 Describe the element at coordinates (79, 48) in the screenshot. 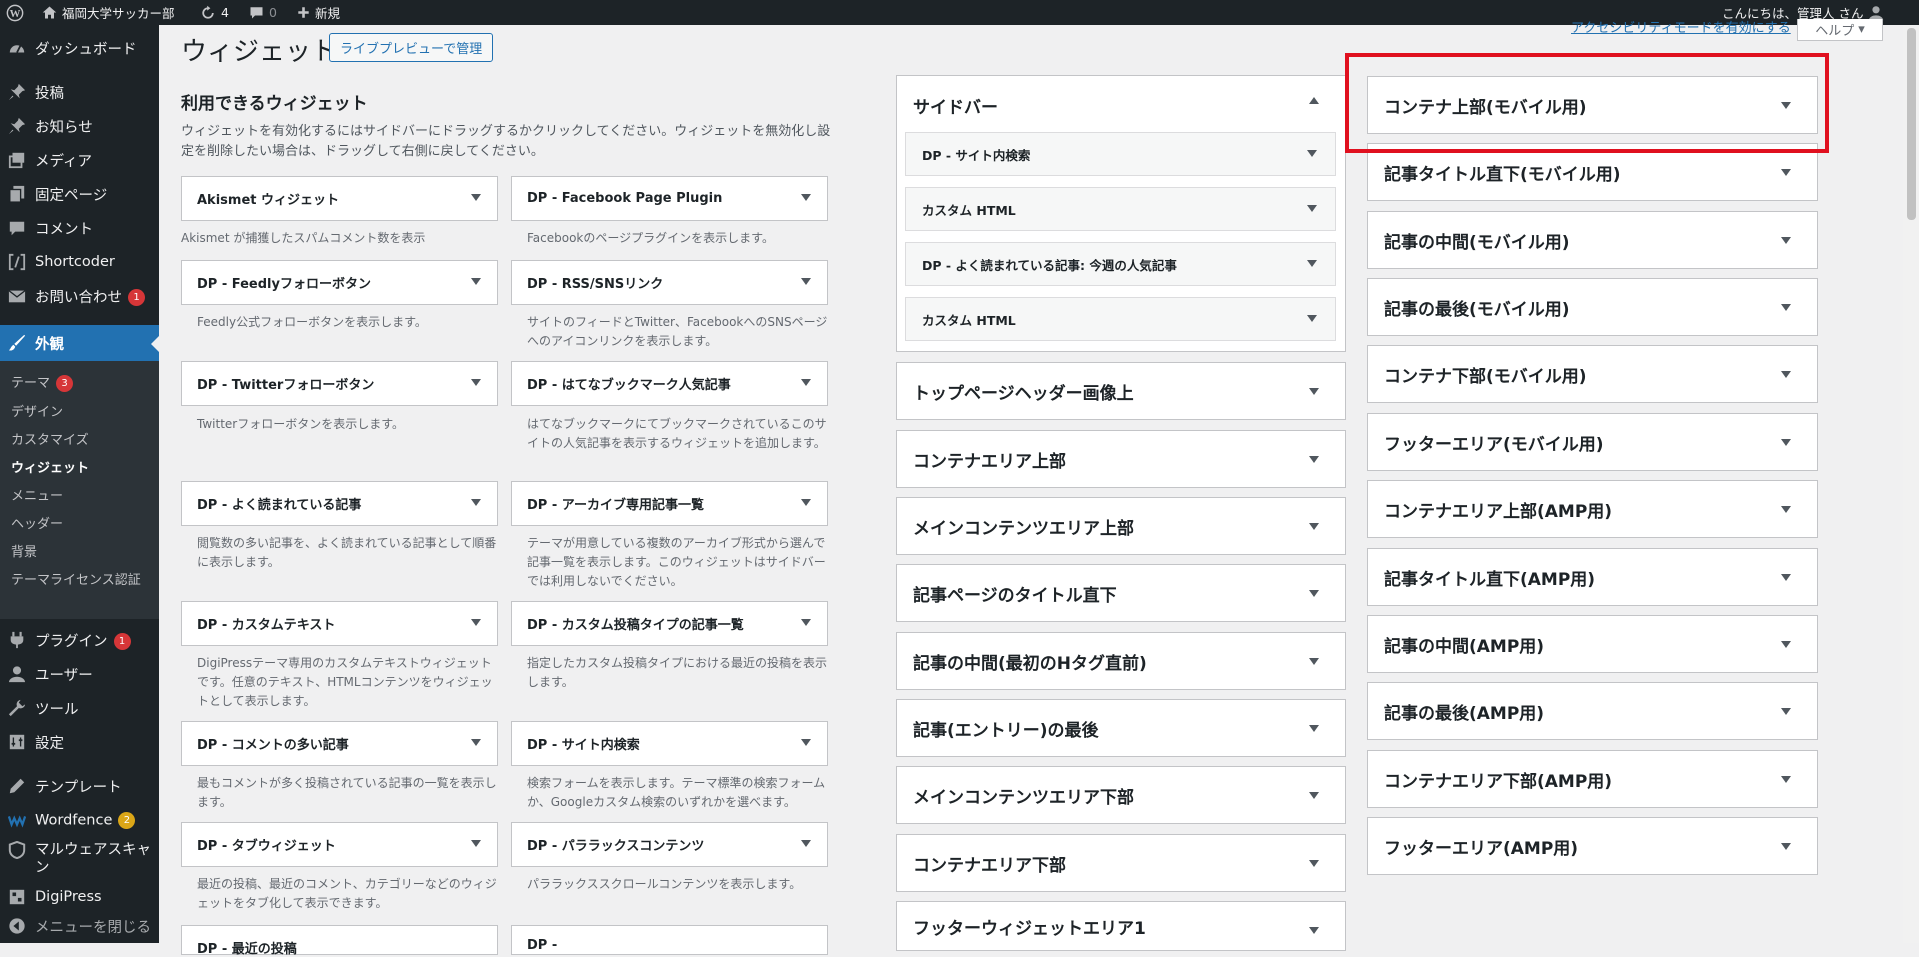

I see `menu-dashboard: ダッシュボード` at that location.